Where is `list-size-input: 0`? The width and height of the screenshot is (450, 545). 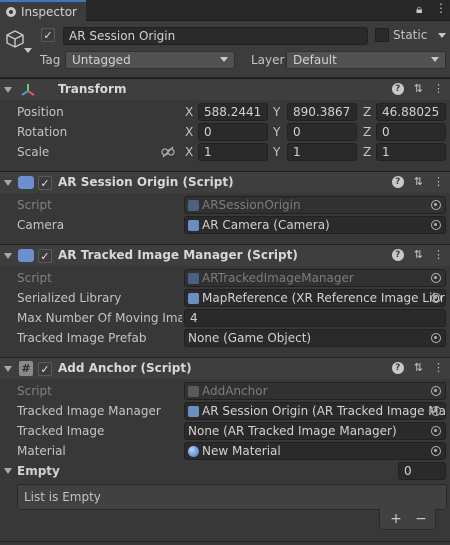
list-size-input: 0 is located at coordinates (422, 471).